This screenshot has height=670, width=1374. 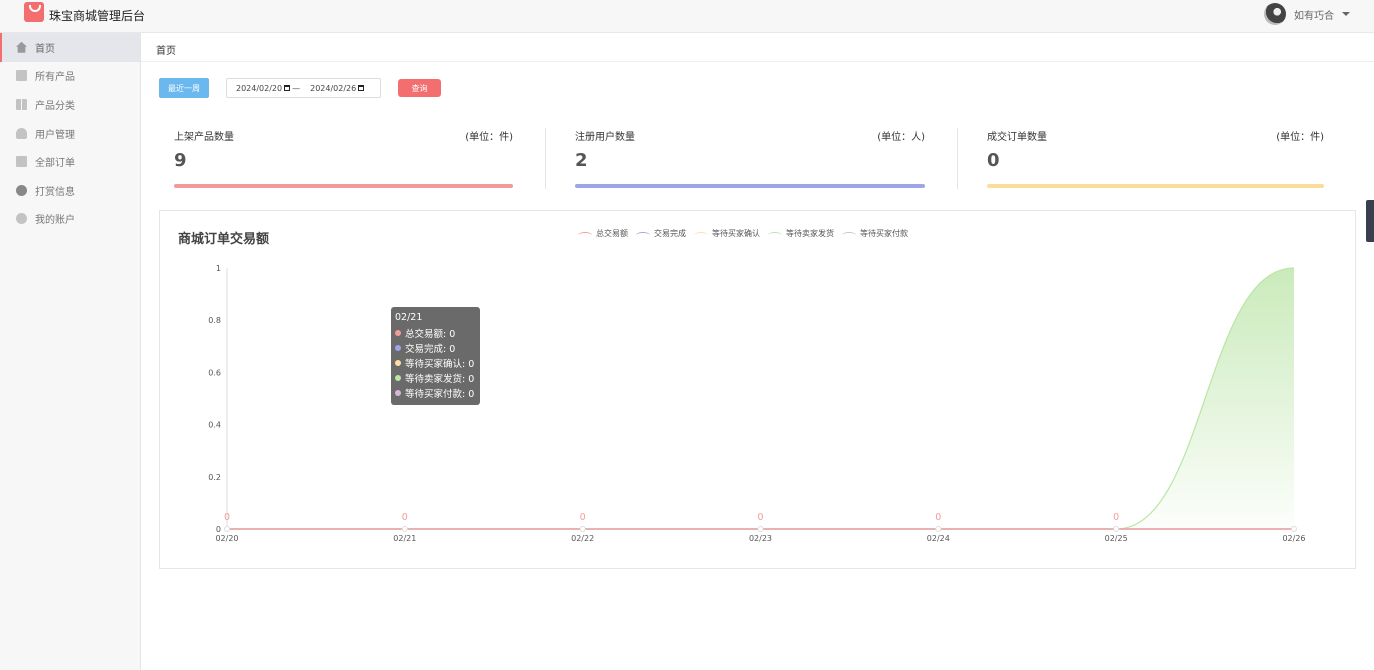 I want to click on date-range-picker: 2024/02/20 — 2024/02/26, so click(x=303, y=88).